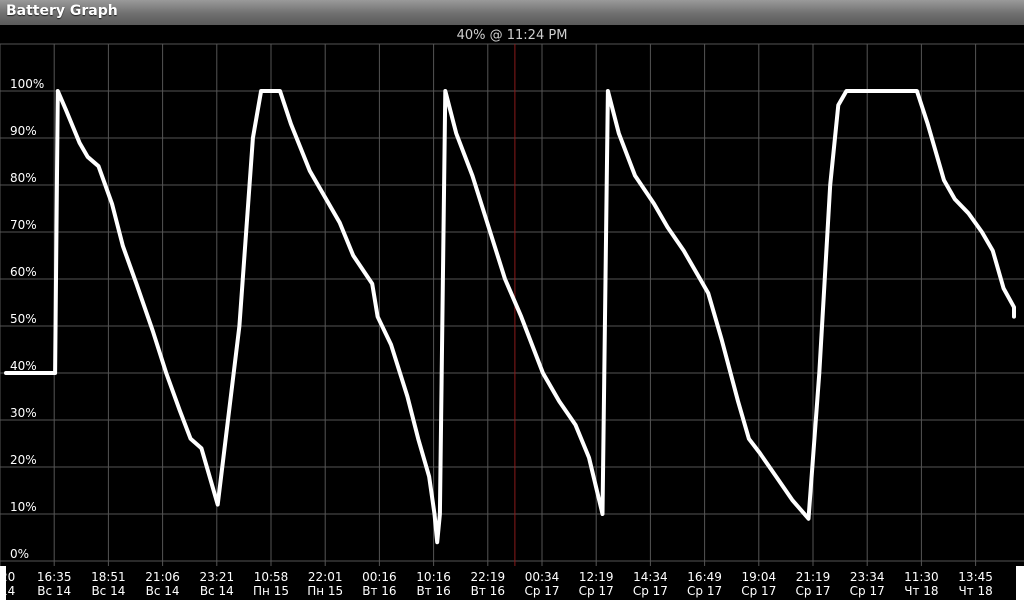 This screenshot has height=600, width=1024. I want to click on y-tick-label: 80%, so click(23, 178).